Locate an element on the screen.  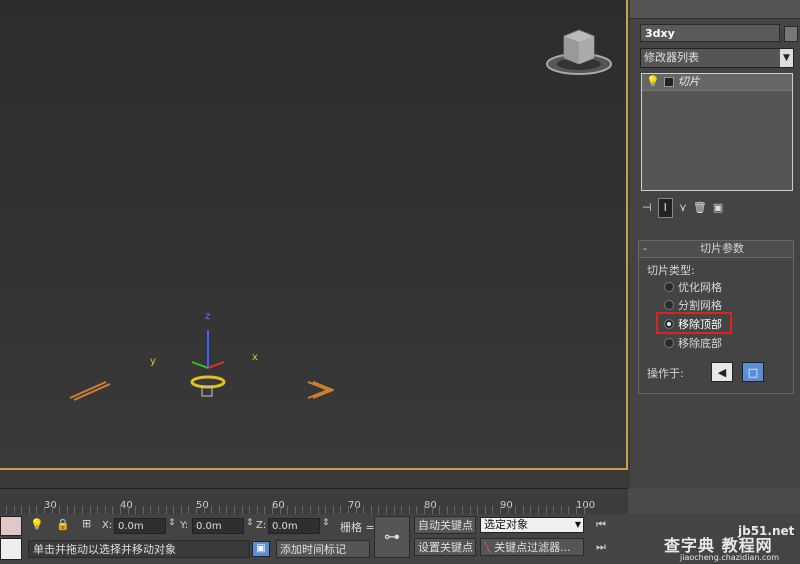
auto-key-button: 自动关键点 is located at coordinates (445, 525).